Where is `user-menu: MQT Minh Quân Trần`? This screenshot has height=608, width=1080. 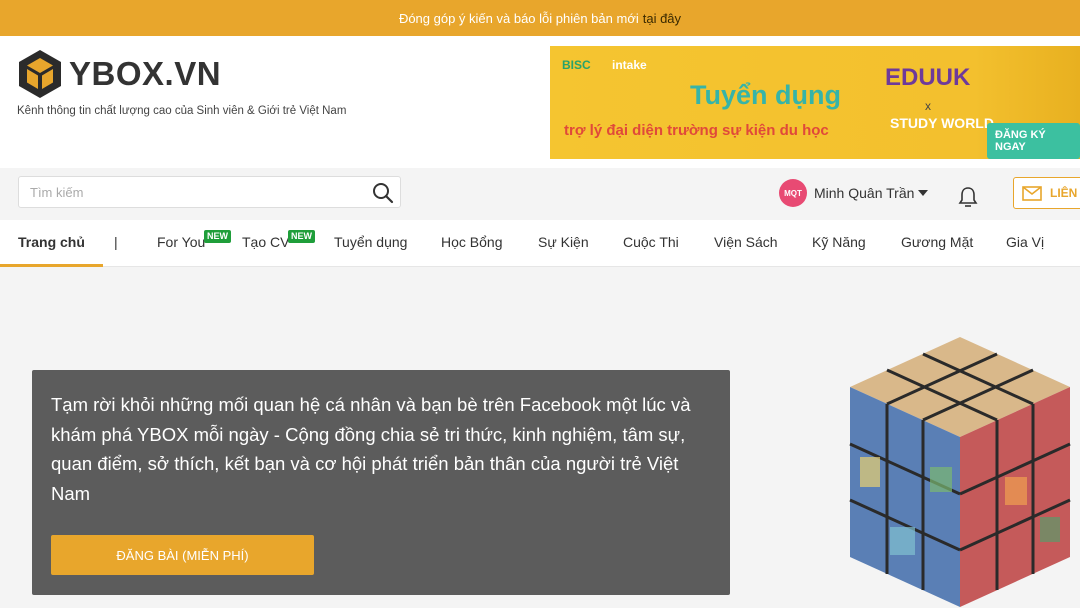 user-menu: MQT Minh Quân Trần is located at coordinates (854, 193).